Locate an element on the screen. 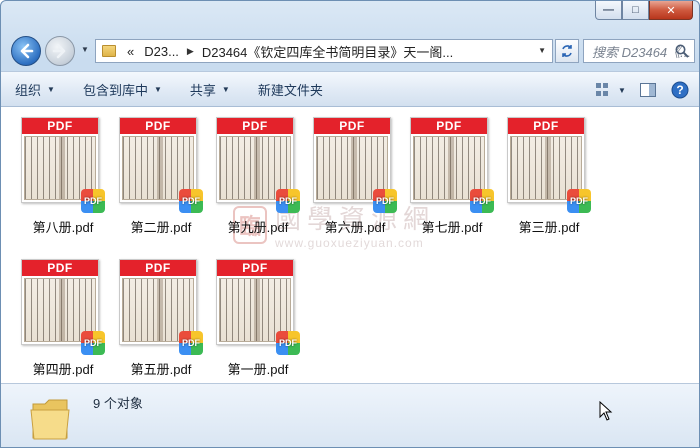 The height and width of the screenshot is (448, 700). view-dropdown: ▼ is located at coordinates (622, 90).